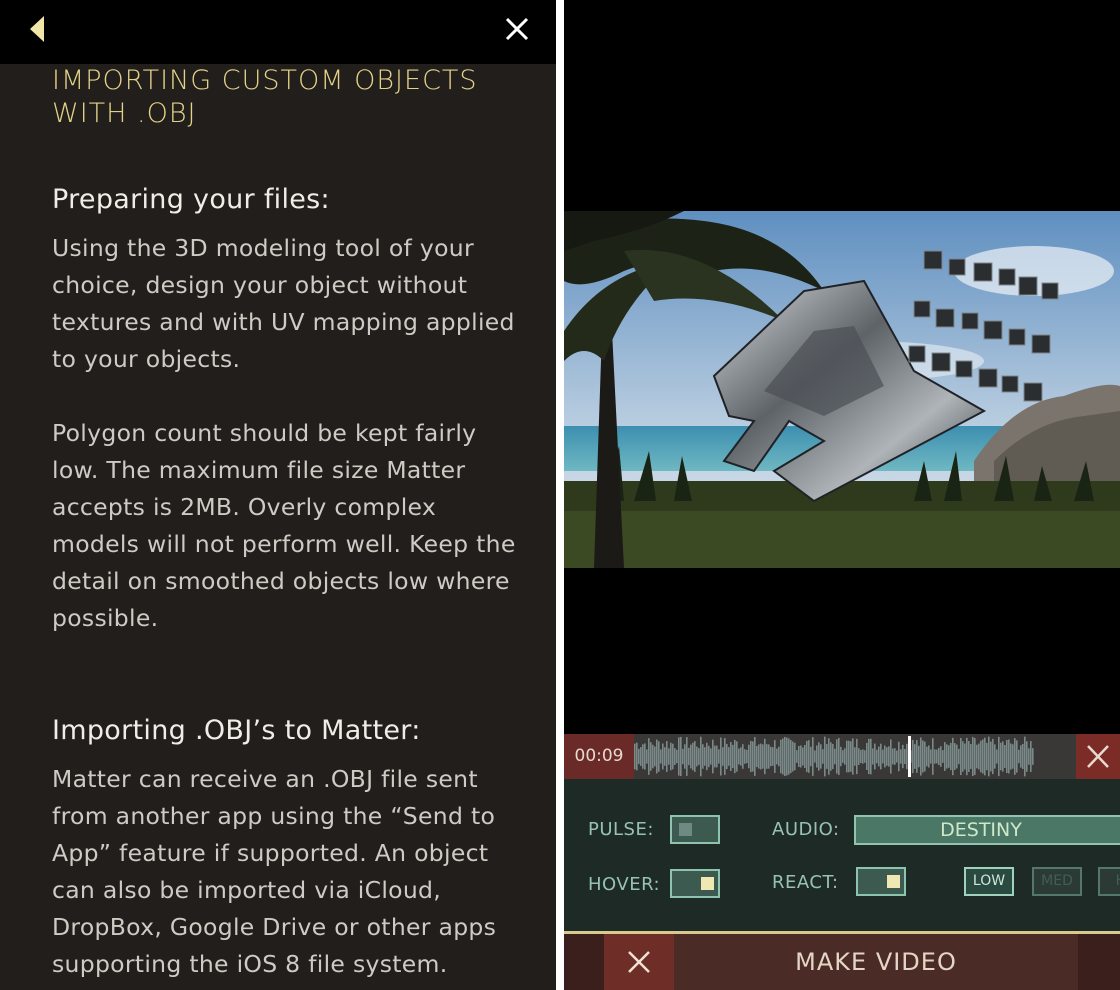  What do you see at coordinates (40, 29) in the screenshot?
I see `back-arrow-icon` at bounding box center [40, 29].